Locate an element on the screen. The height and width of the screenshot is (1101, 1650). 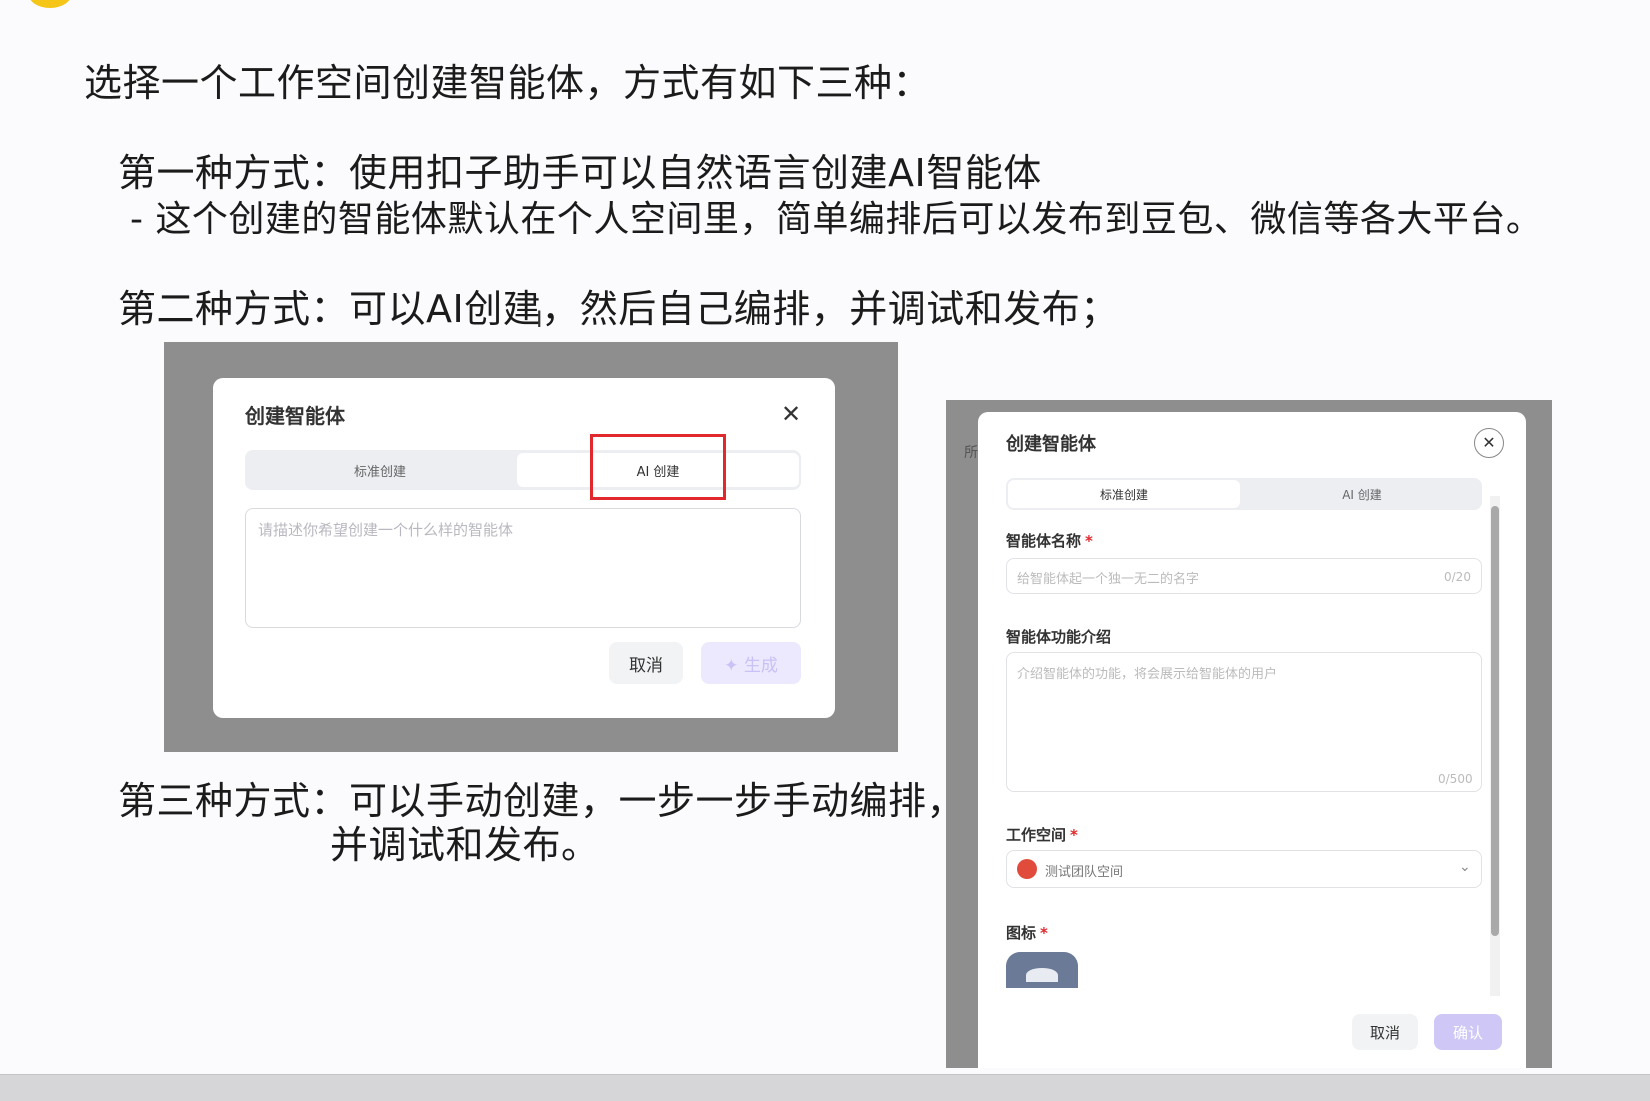
method3-line2: 并调试和发布。 is located at coordinates (465, 845).